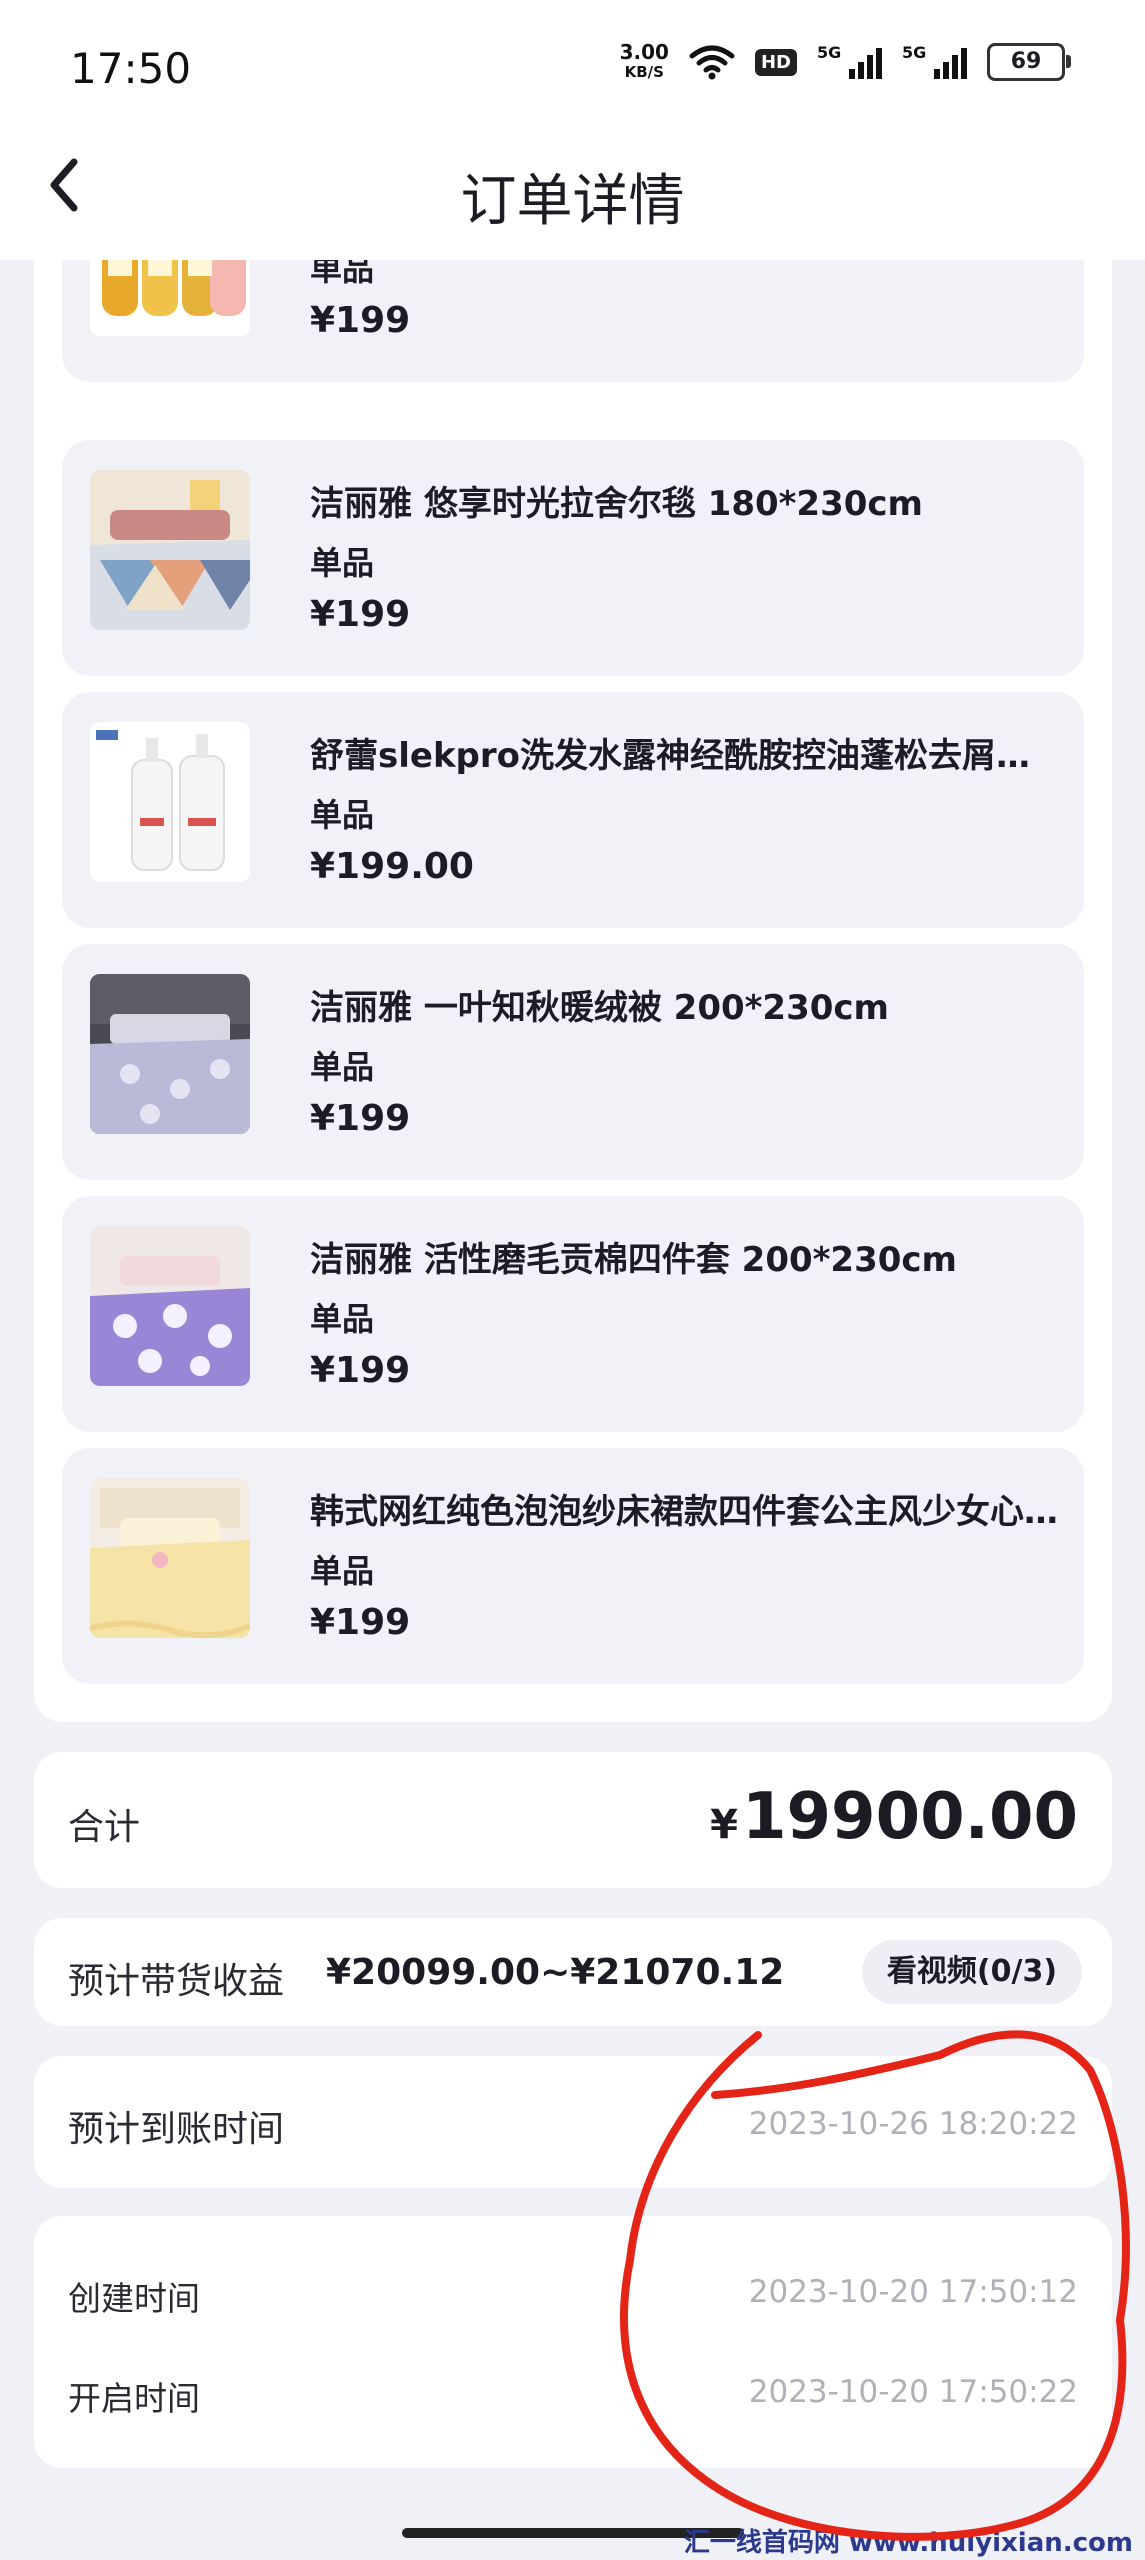 This screenshot has width=1145, height=2560. I want to click on item-name: 洁丽雅 悠享时光拉舍尔毯 180*230cm, so click(616, 504).